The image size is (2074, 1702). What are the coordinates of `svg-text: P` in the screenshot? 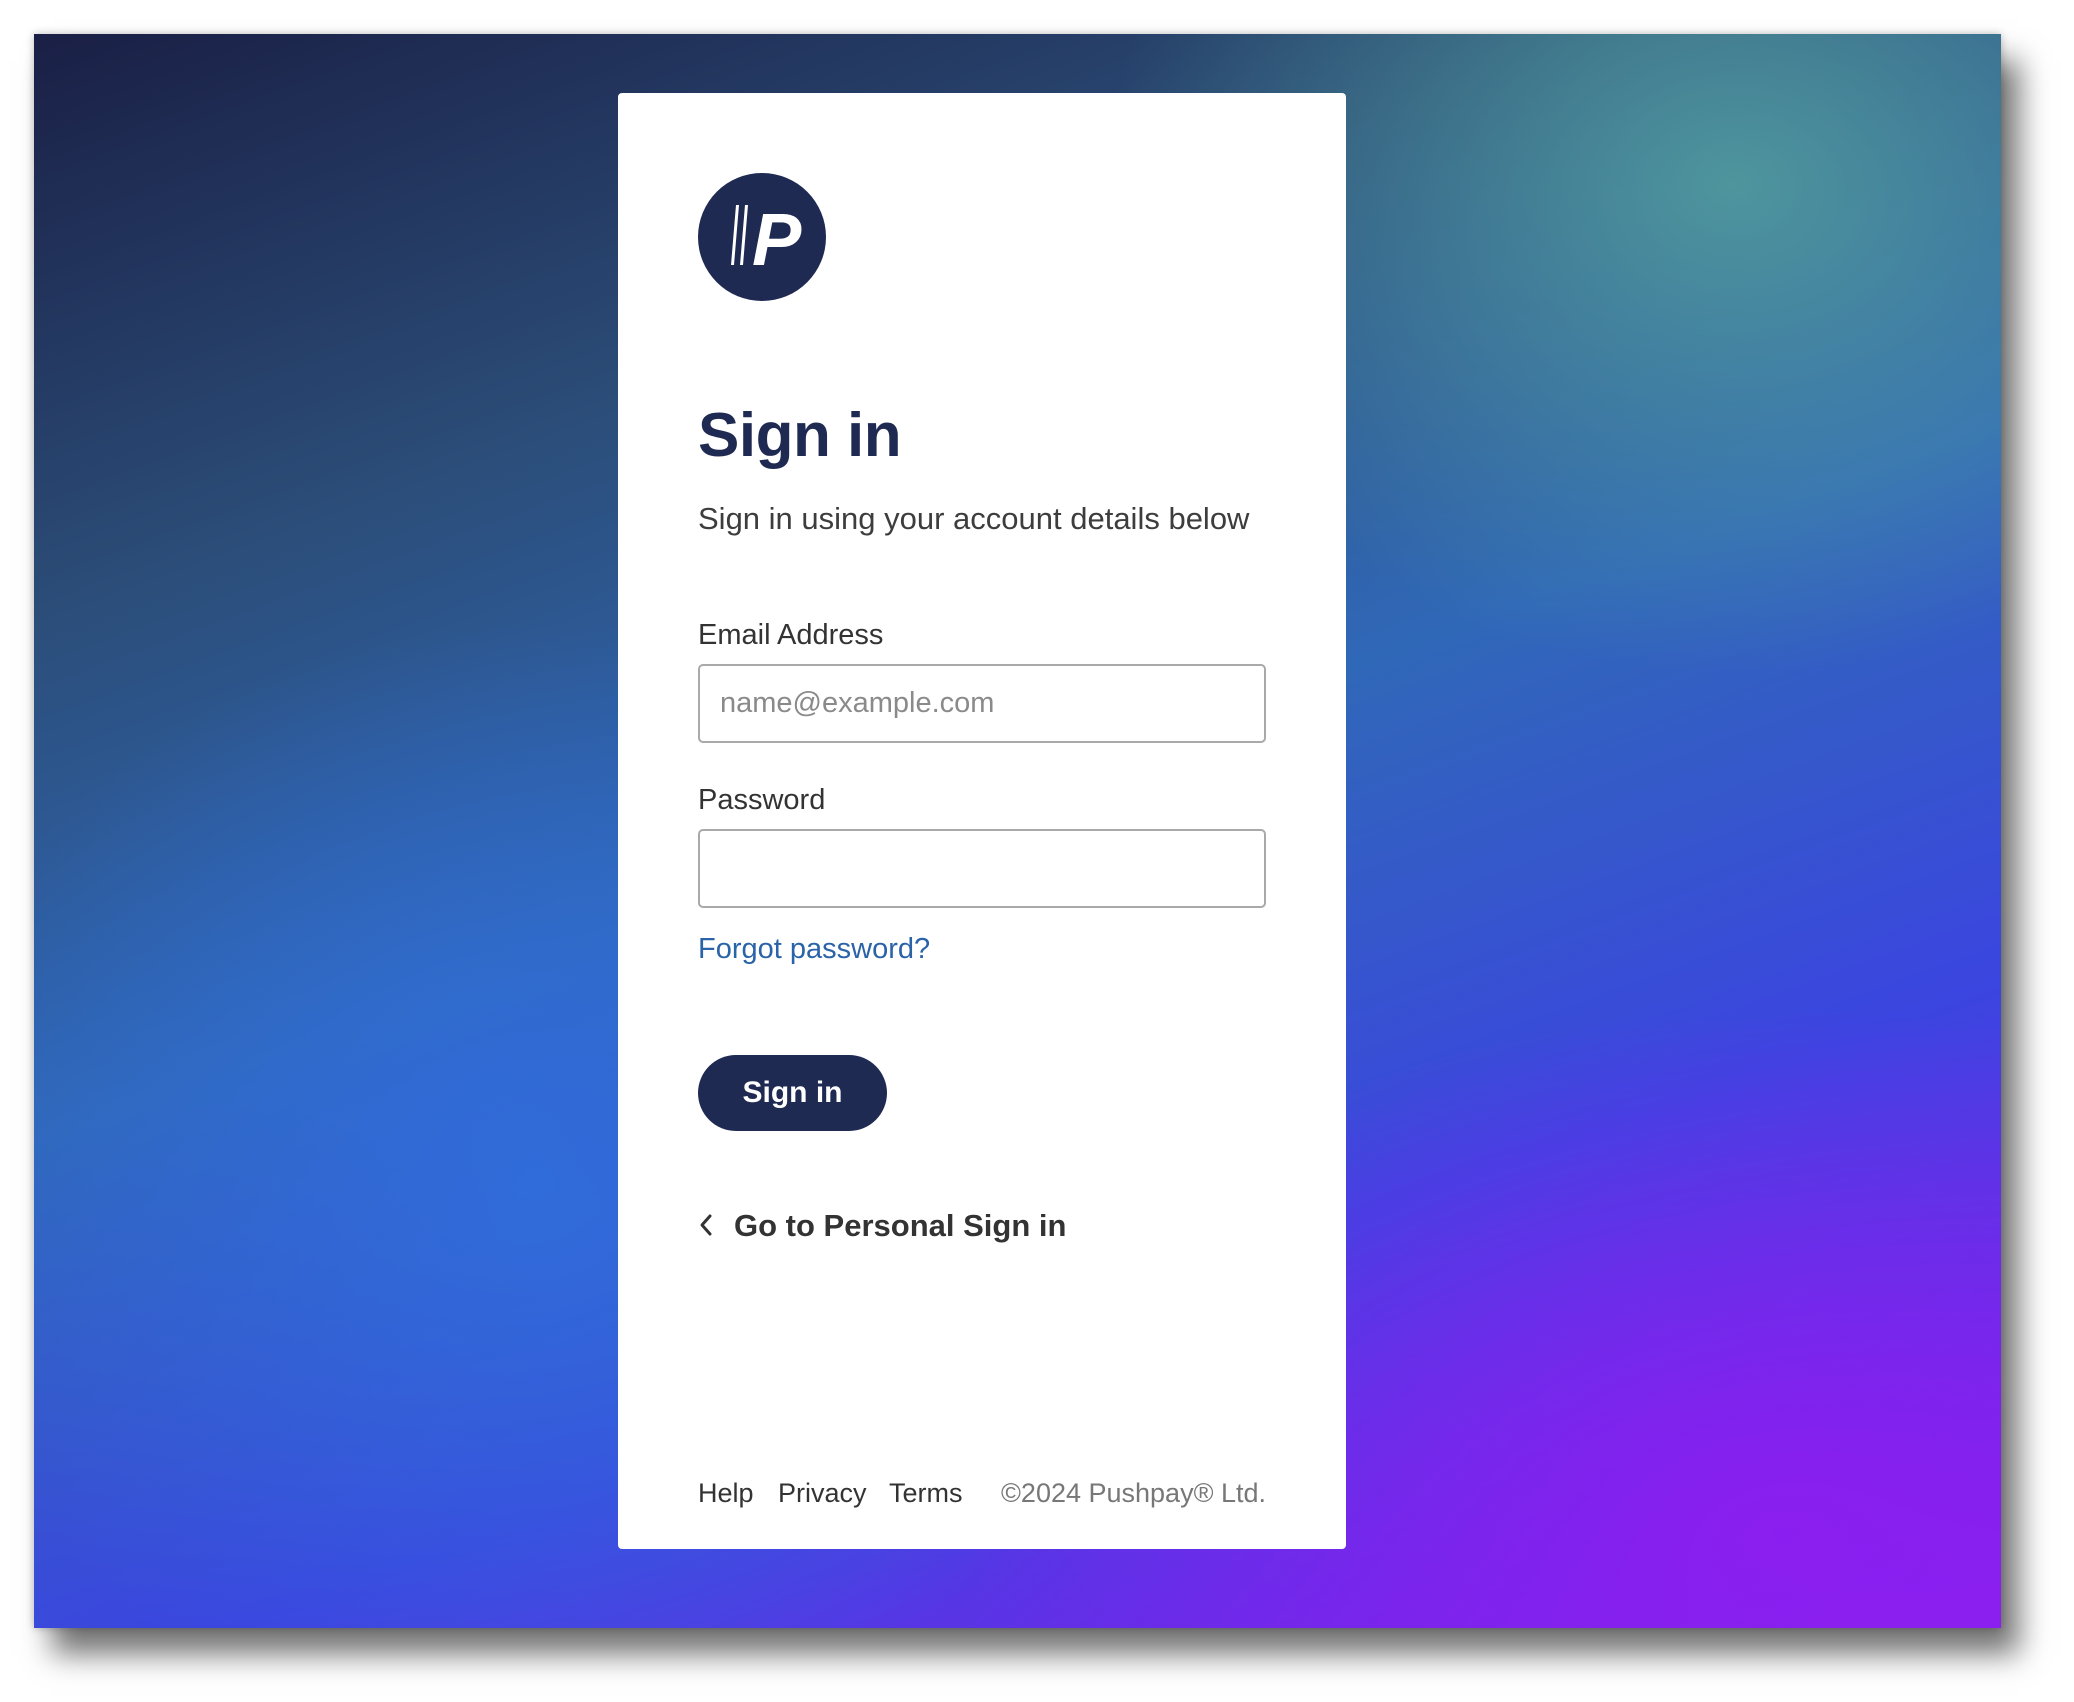 It's located at (777, 239).